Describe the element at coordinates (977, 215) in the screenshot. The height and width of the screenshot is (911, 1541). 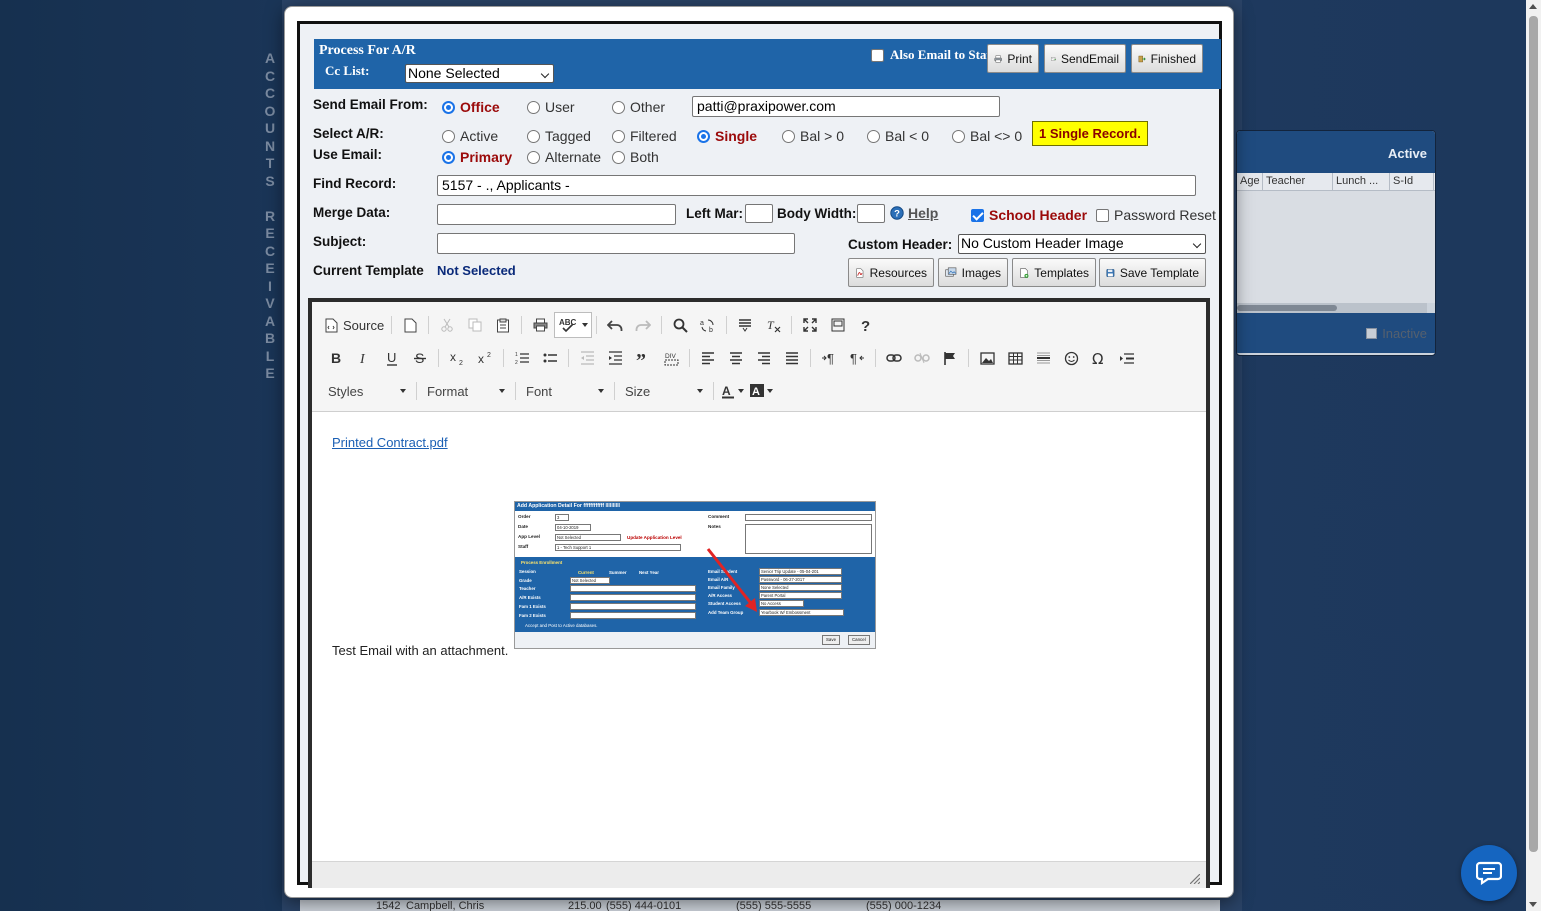
I see `school-header-checkbox` at that location.